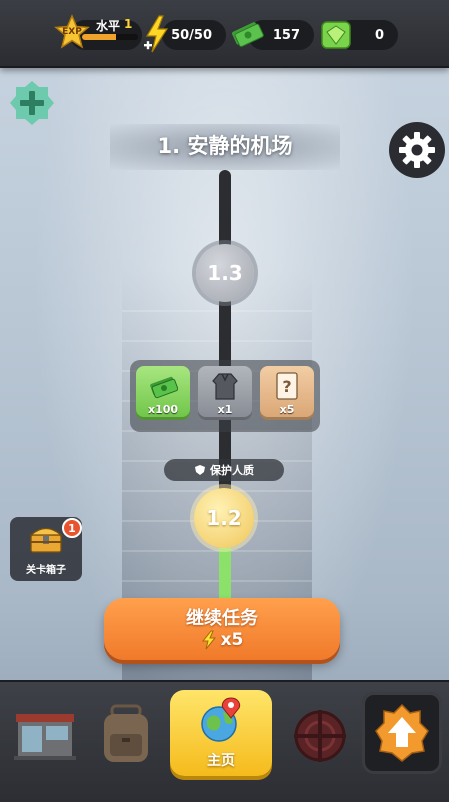 The image size is (449, 802). I want to click on crosshair-icon, so click(320, 736).